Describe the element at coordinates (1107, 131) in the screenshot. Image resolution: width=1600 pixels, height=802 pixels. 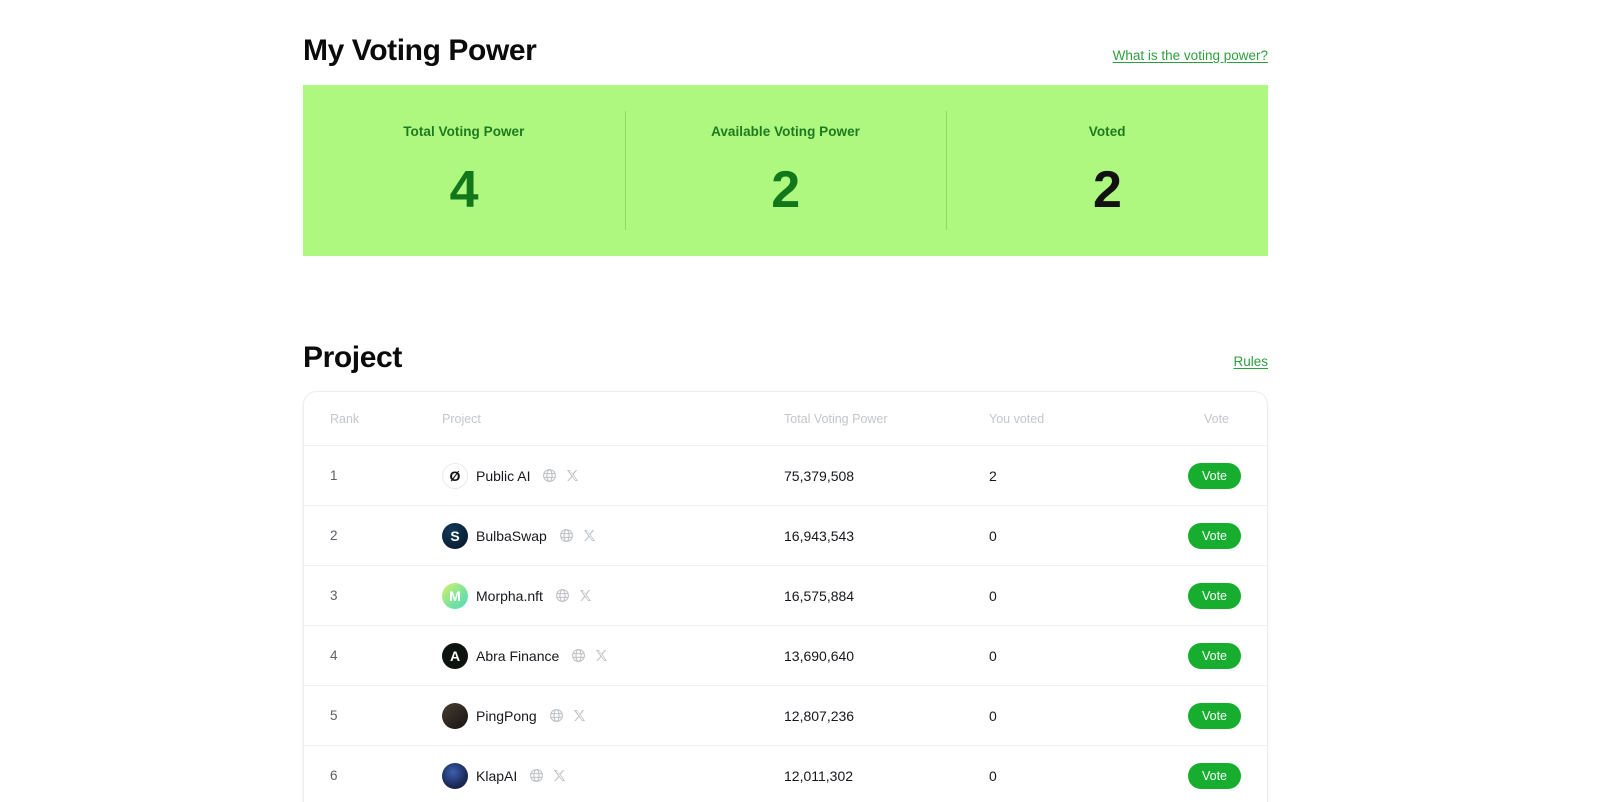
I see `stat-label: Voted` at that location.